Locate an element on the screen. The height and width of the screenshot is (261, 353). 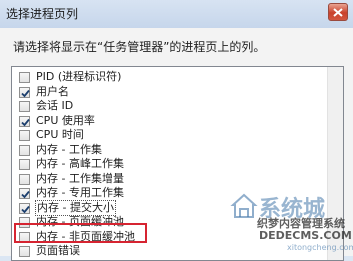
column-option-label: 内存 - 高峰工作集 is located at coordinates (80, 163).